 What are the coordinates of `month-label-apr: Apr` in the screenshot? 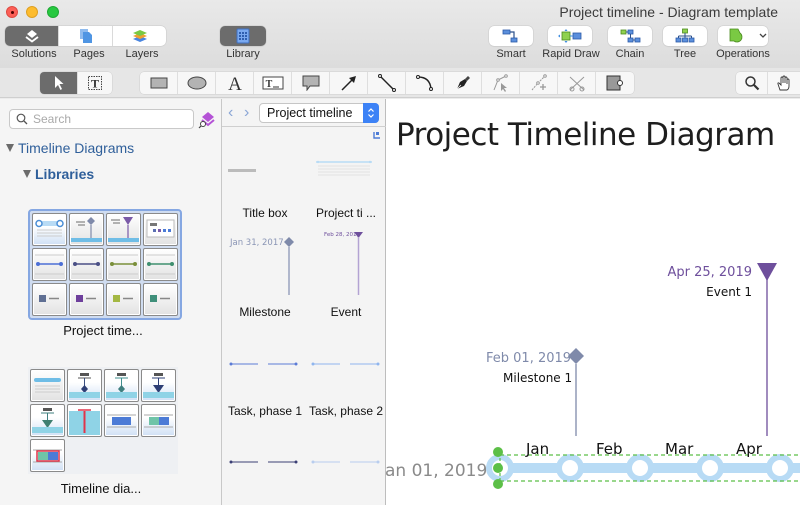 It's located at (749, 449).